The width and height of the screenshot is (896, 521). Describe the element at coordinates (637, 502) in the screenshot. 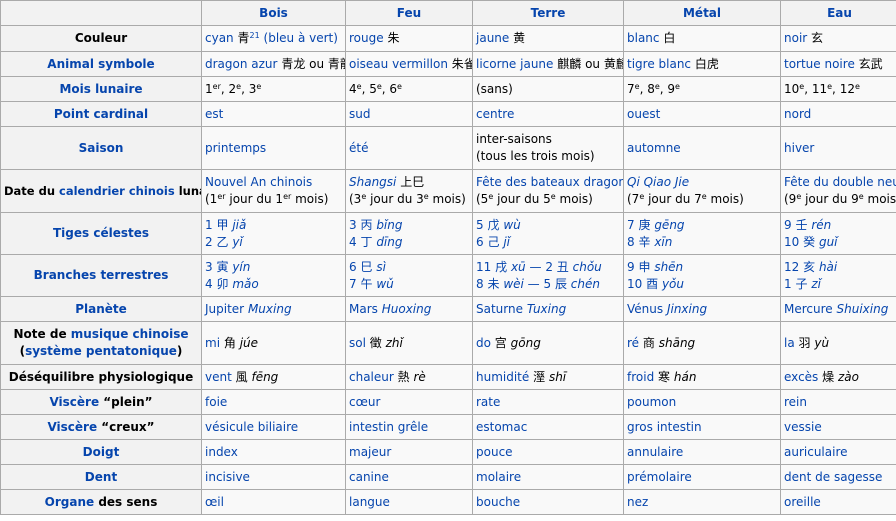

I see `sense-link: nez` at that location.